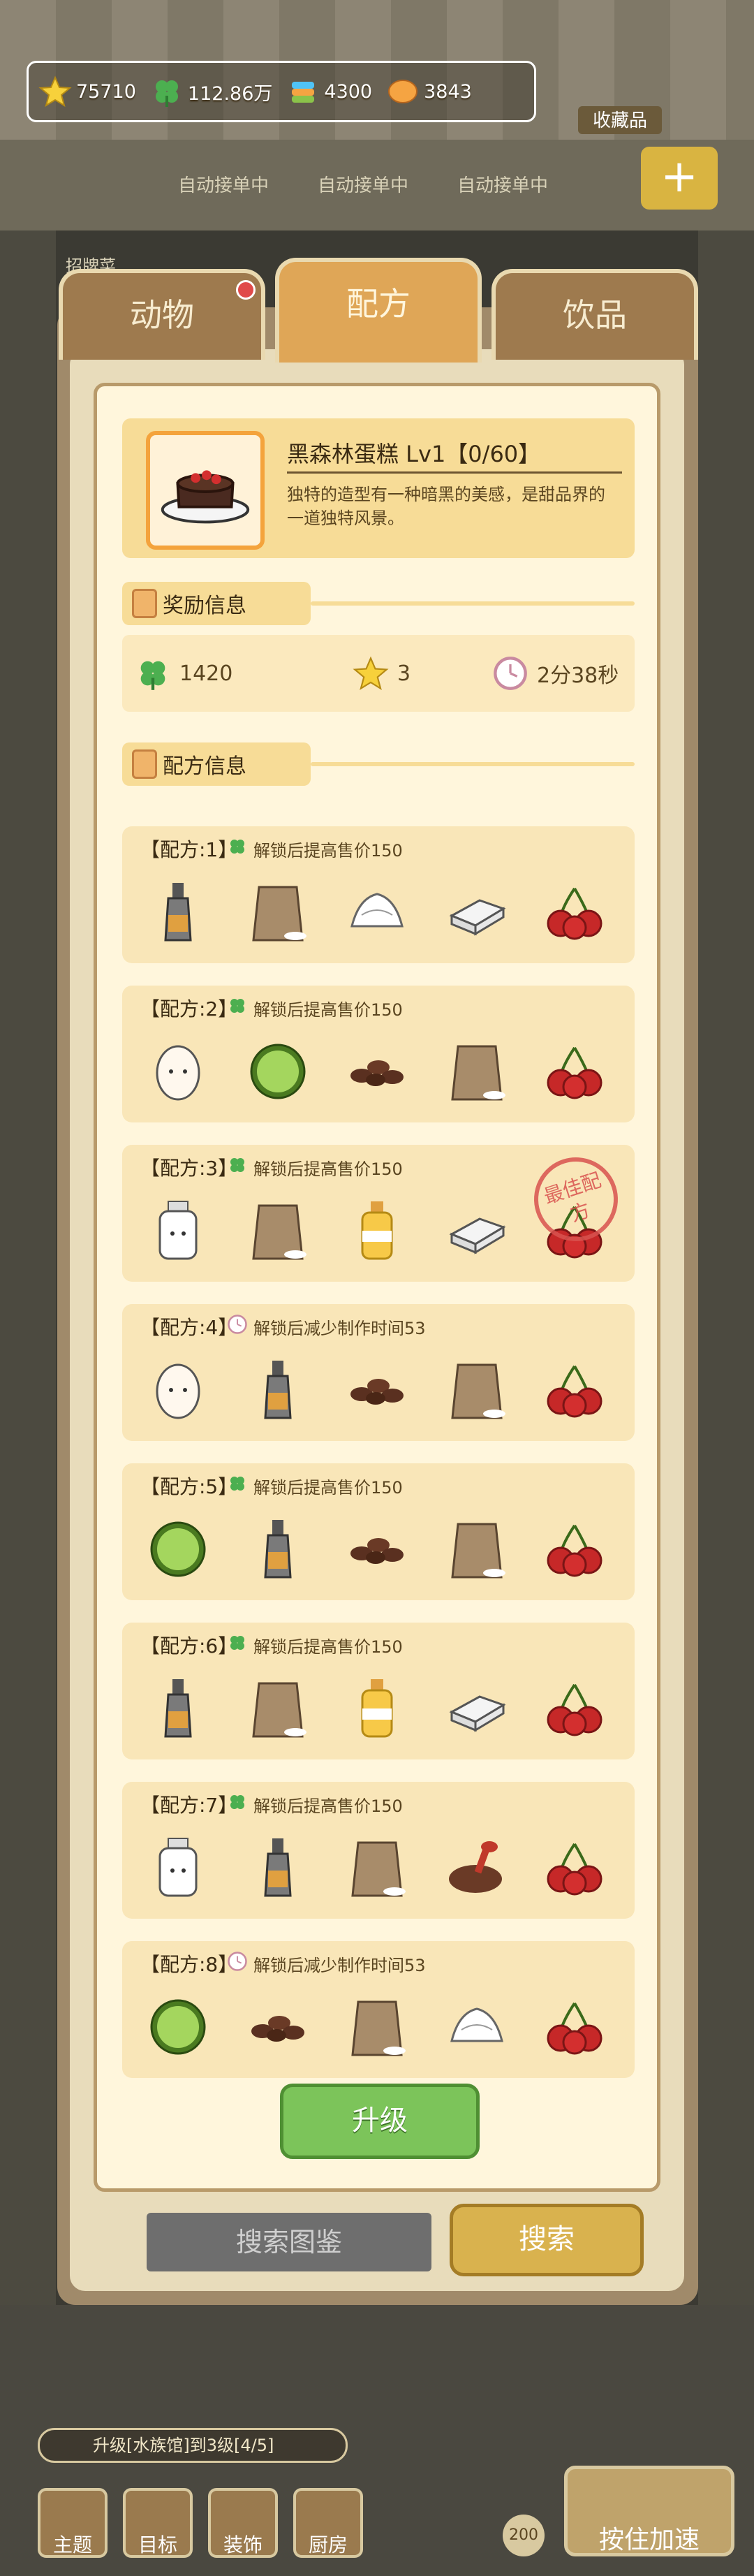 This screenshot has width=754, height=2576. I want to click on reward-time: 2分38秒, so click(555, 673).